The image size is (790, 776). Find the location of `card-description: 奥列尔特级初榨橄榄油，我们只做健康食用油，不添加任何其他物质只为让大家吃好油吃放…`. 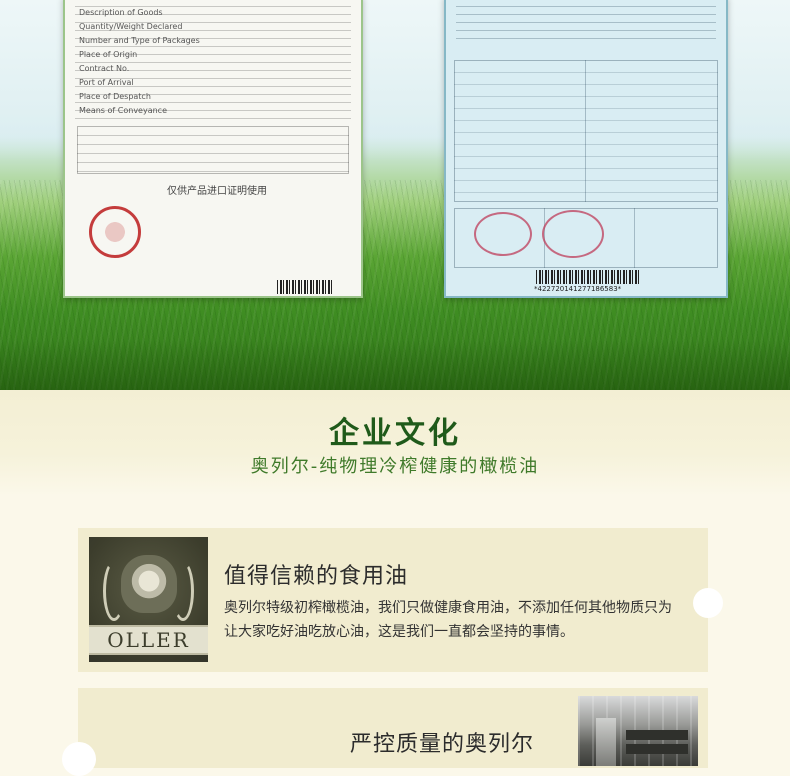

card-description: 奥列尔特级初榨橄榄油，我们只做健康食用油，不添加任何其他物质只为让大家吃好油吃放… is located at coordinates (448, 620).